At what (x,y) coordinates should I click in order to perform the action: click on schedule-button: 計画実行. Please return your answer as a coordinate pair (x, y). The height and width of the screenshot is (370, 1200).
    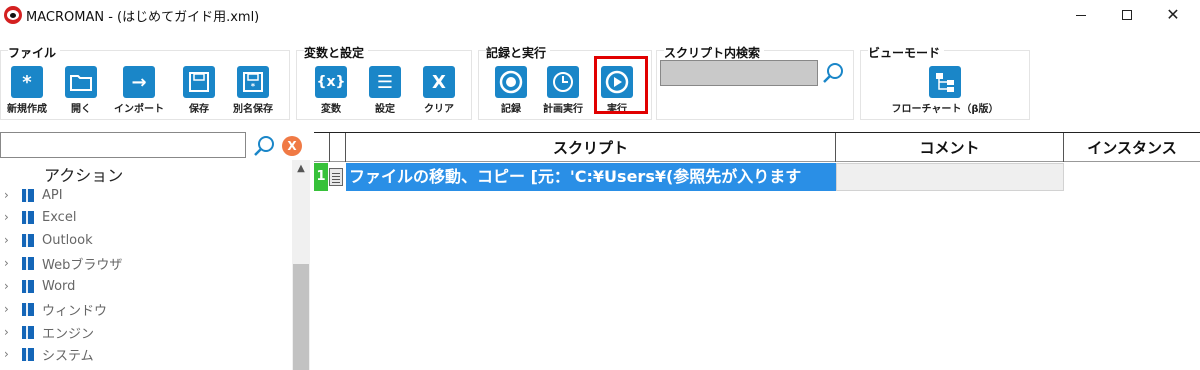
    Looking at the image, I should click on (563, 91).